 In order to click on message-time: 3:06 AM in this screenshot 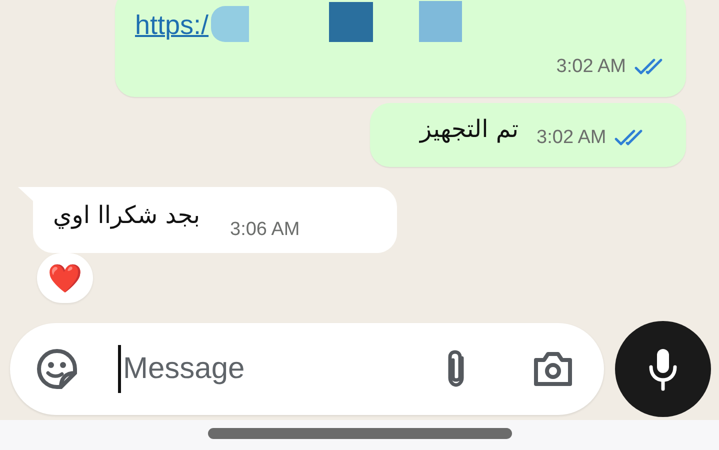, I will do `click(265, 230)`.